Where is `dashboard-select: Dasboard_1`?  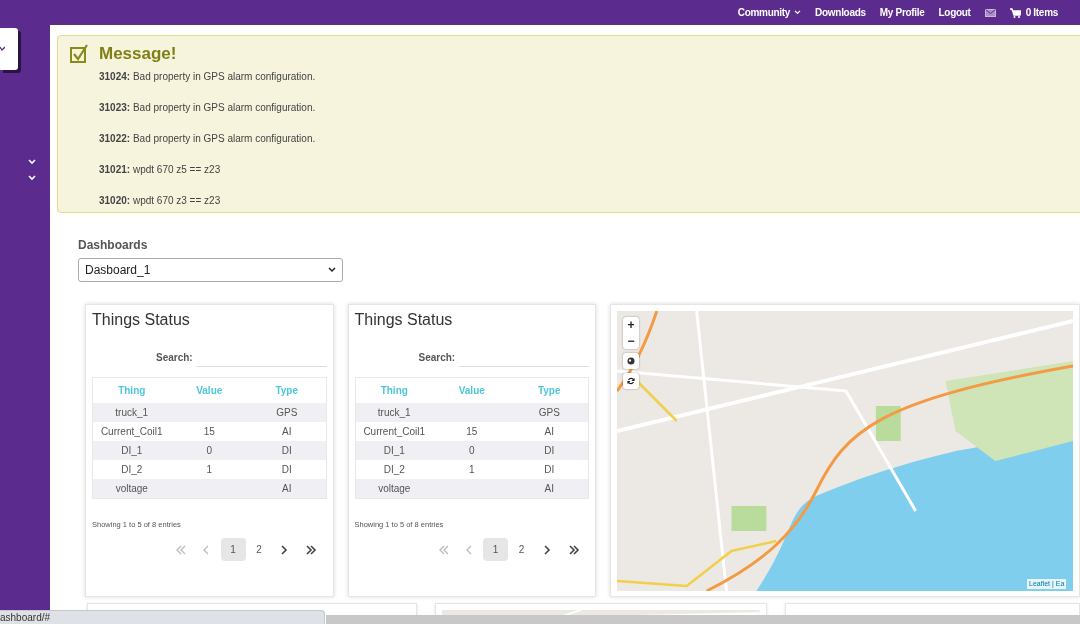
dashboard-select: Dasboard_1 is located at coordinates (210, 270).